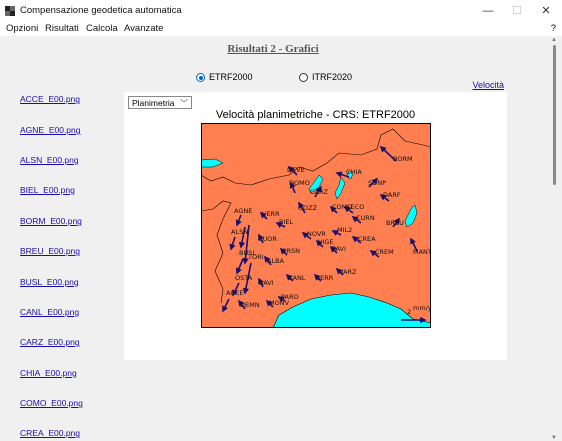 This screenshot has height=441, width=562. I want to click on station-label: CUOR, so click(267, 239).